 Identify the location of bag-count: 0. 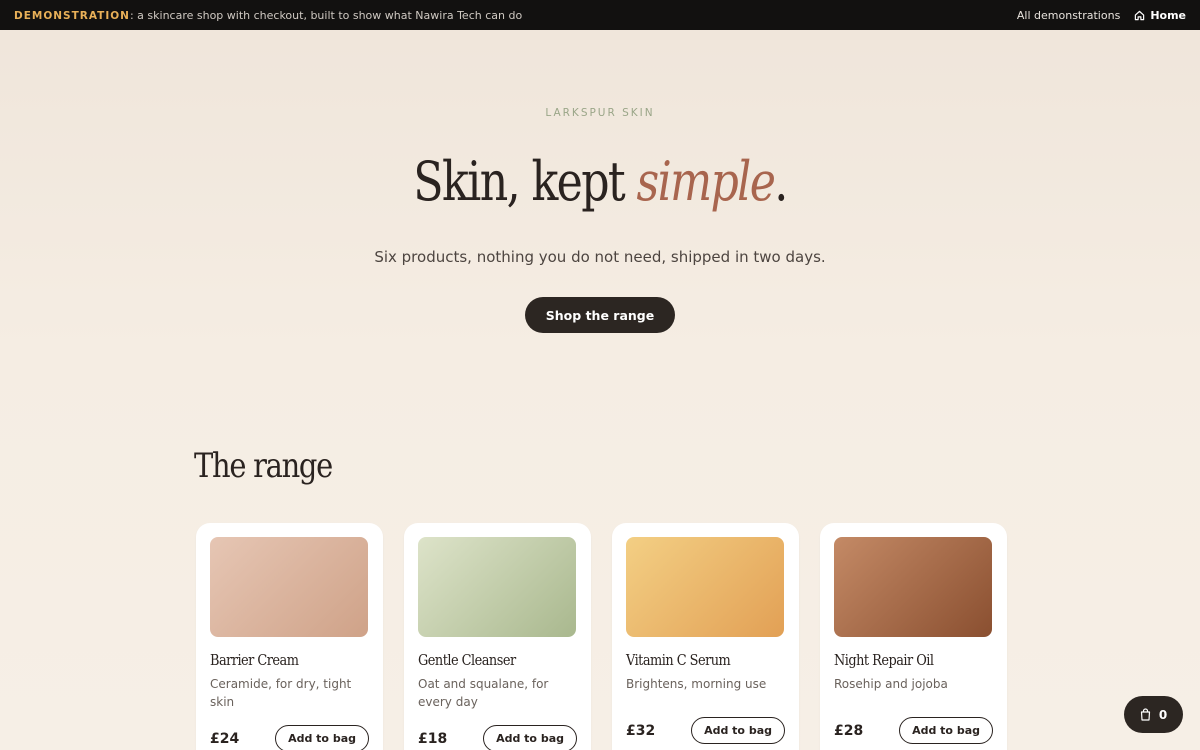
(1163, 714).